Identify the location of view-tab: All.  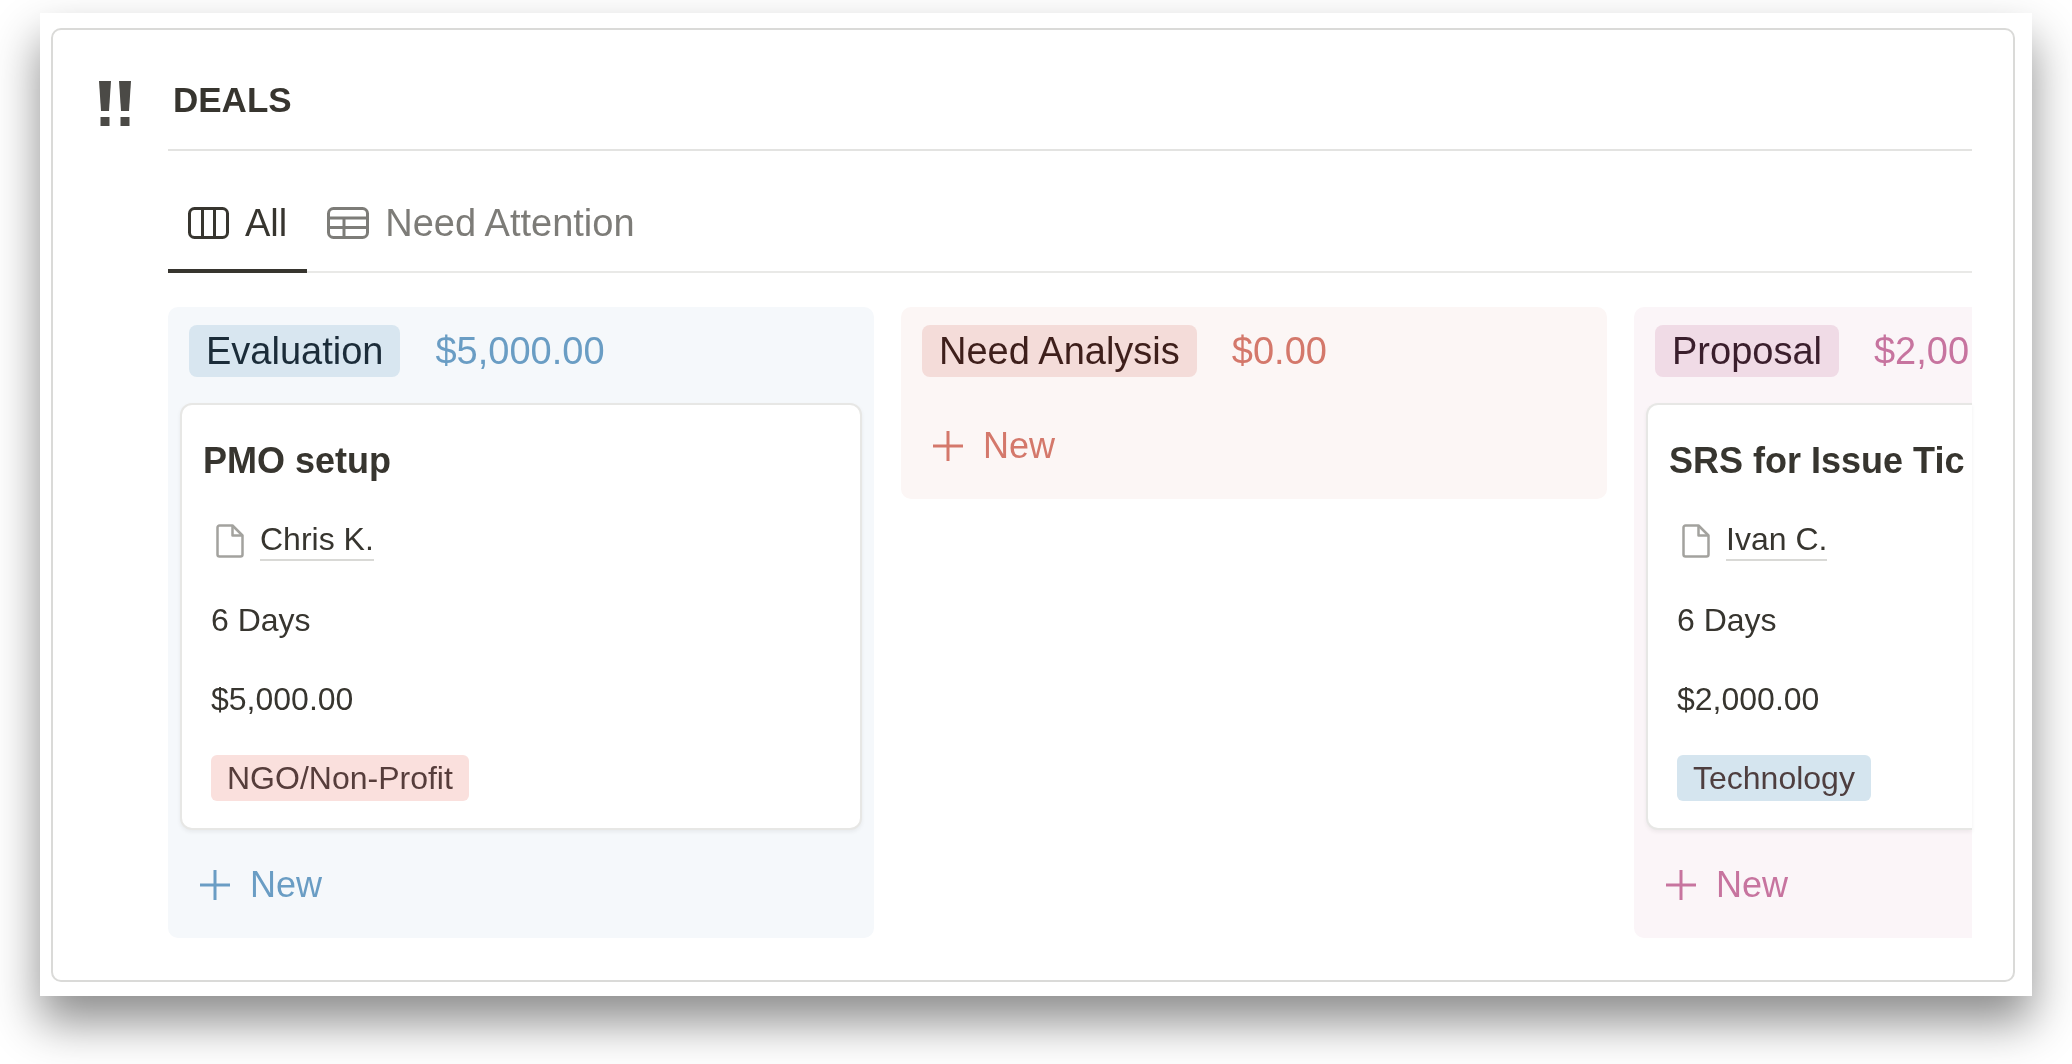
(238, 225).